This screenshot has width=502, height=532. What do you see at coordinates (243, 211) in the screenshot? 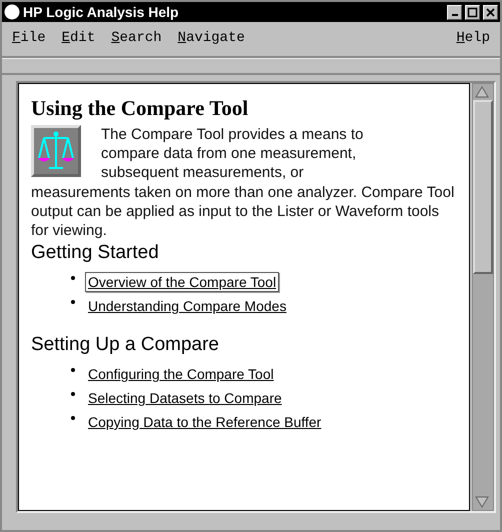
I see `intro-paragraph: measurements taken on more than one analyzer. Compare Tool output can be applied as input to the Lister or Waveform tools for viewing.` at bounding box center [243, 211].